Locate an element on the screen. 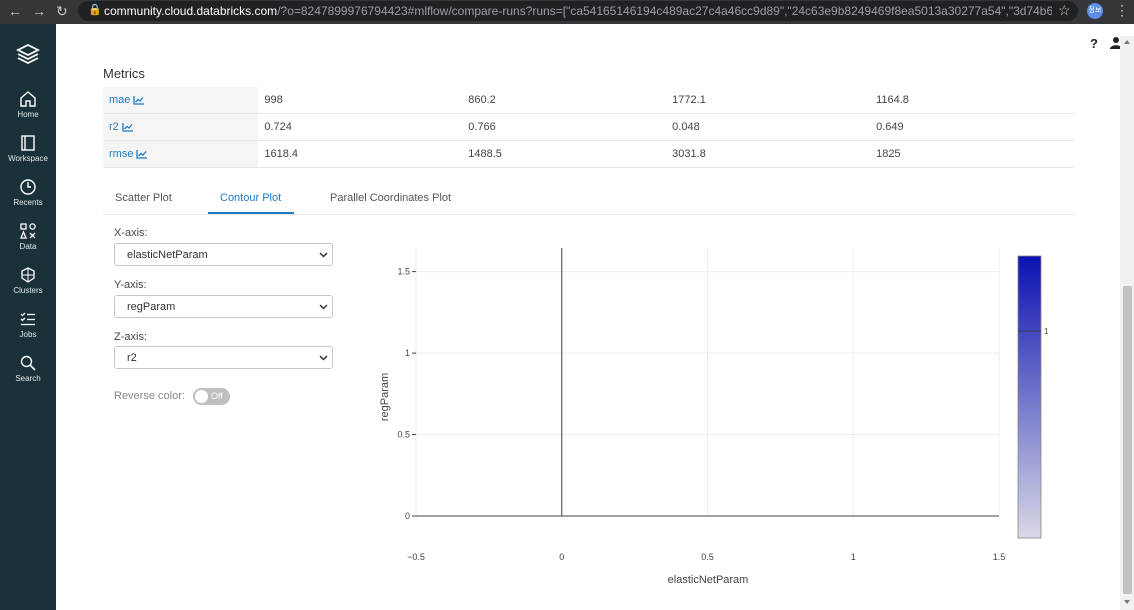 Image resolution: width=1134 pixels, height=610 pixels. tab-scatter-plot: Scatter Plot is located at coordinates (143, 198).